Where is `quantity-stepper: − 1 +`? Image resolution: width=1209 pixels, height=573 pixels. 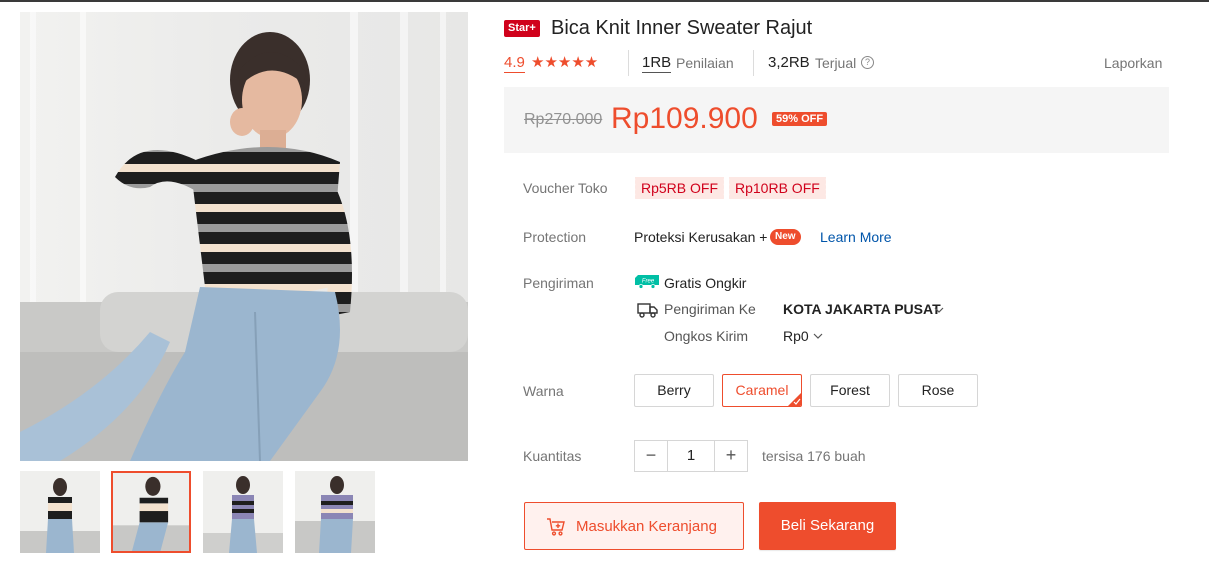
quantity-stepper: − 1 + is located at coordinates (691, 456).